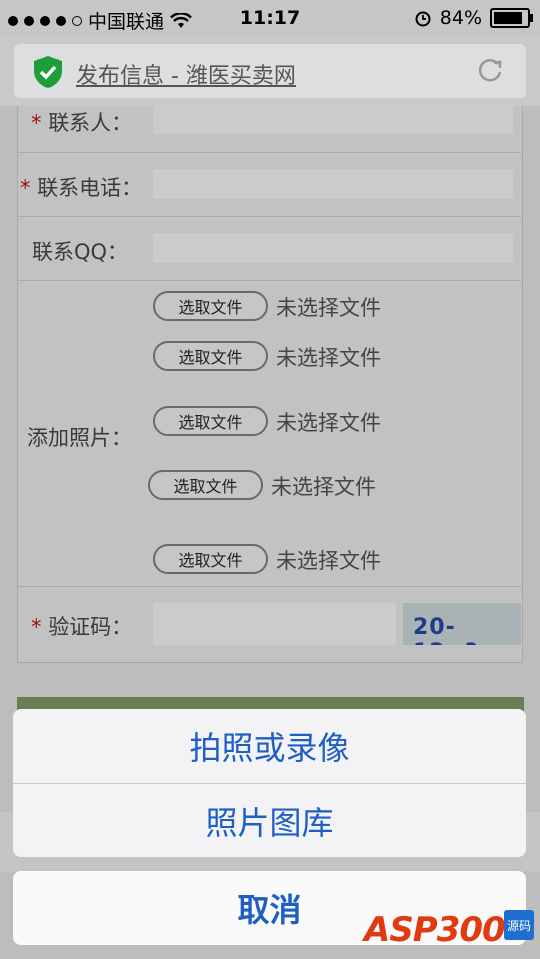 This screenshot has width=540, height=959. I want to click on qq-input, so click(333, 248).